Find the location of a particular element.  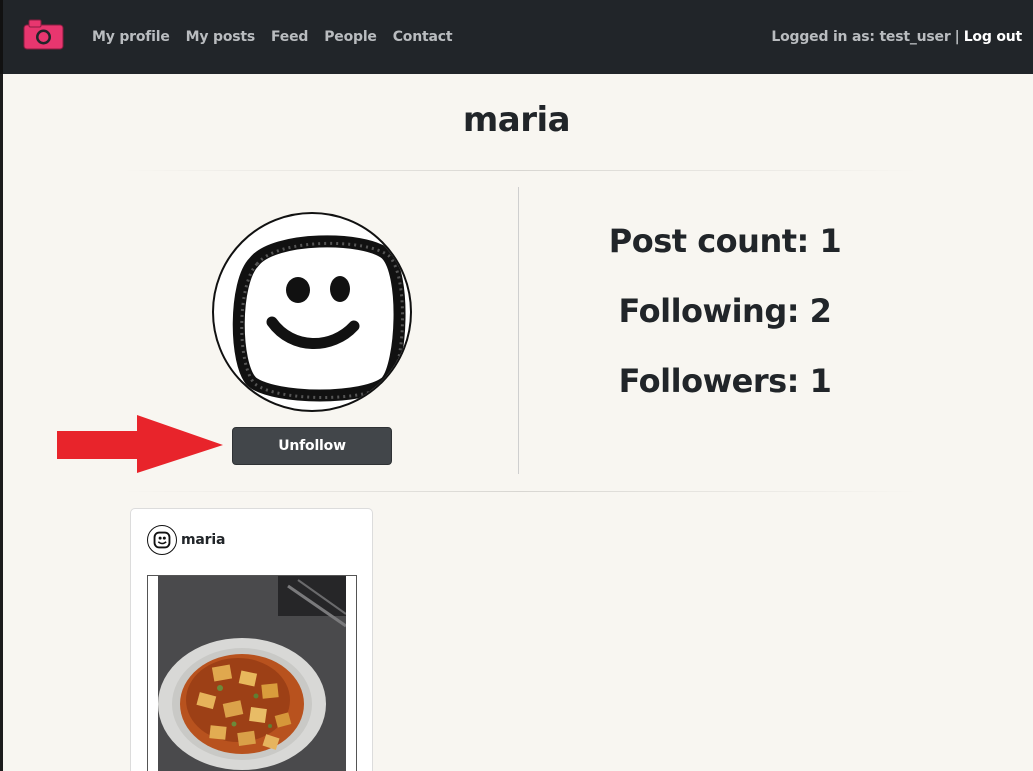

post-image-frame is located at coordinates (252, 673).